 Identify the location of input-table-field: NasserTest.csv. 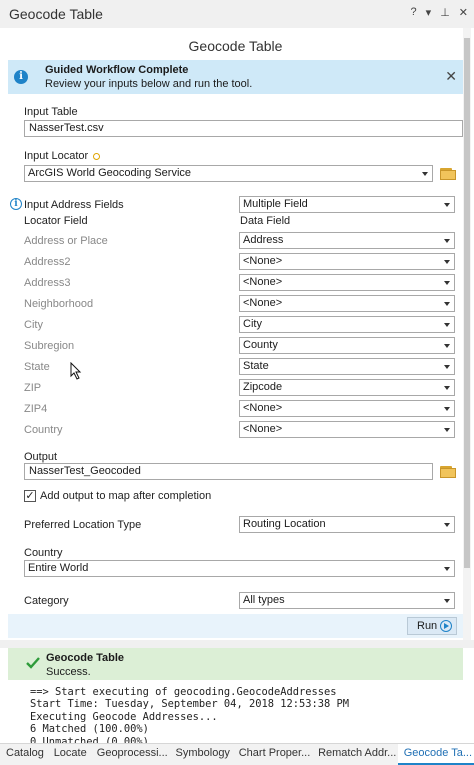
(243, 128).